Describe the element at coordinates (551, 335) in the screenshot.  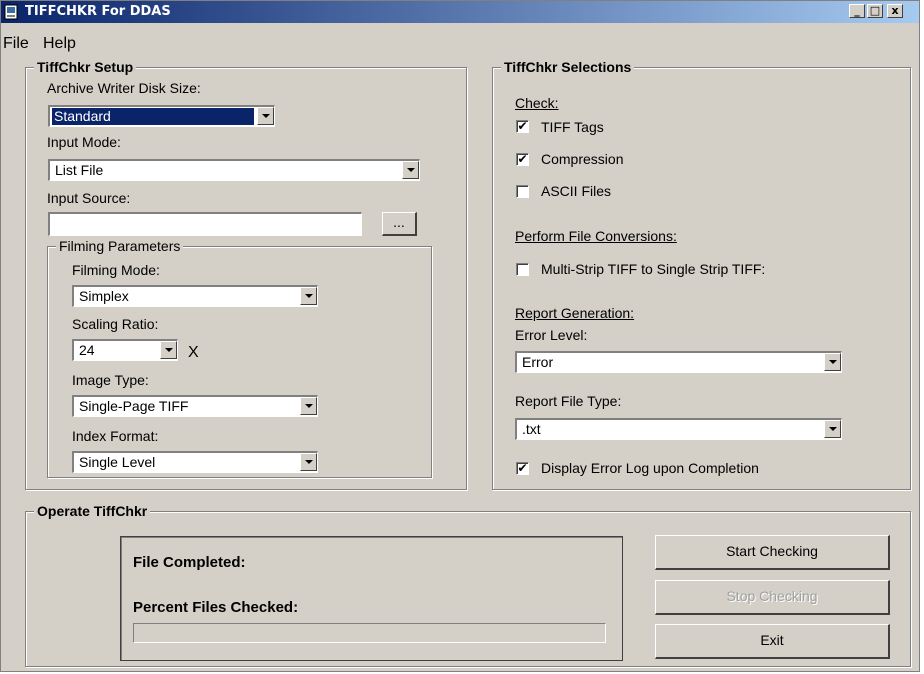
I see `error-level-label: Error Level:` at that location.